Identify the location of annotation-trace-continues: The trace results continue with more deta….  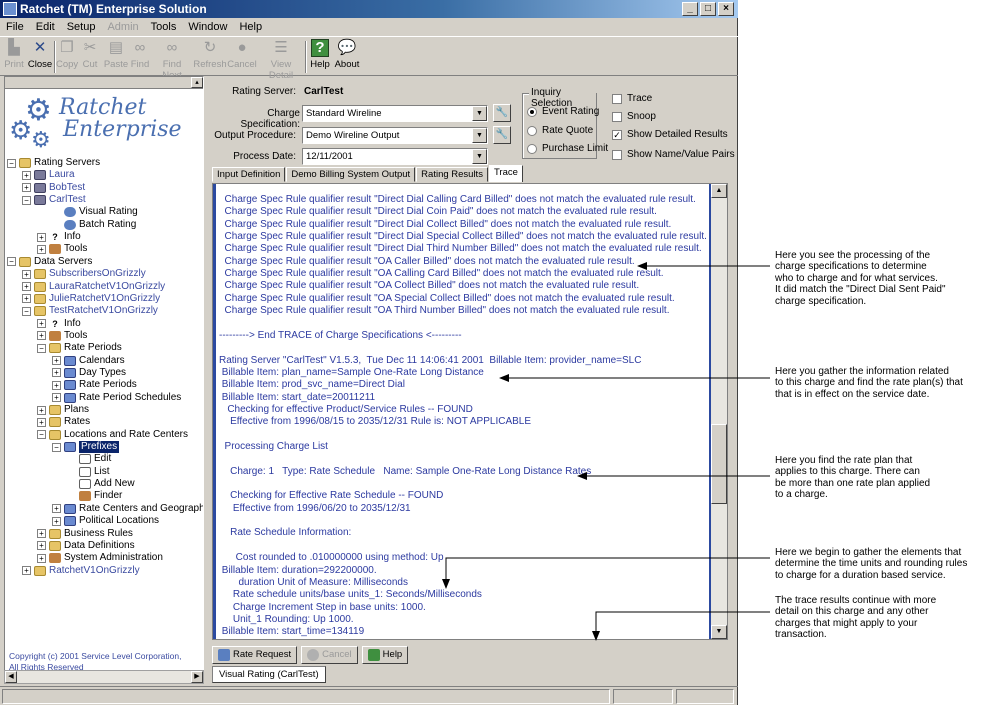
(856, 618).